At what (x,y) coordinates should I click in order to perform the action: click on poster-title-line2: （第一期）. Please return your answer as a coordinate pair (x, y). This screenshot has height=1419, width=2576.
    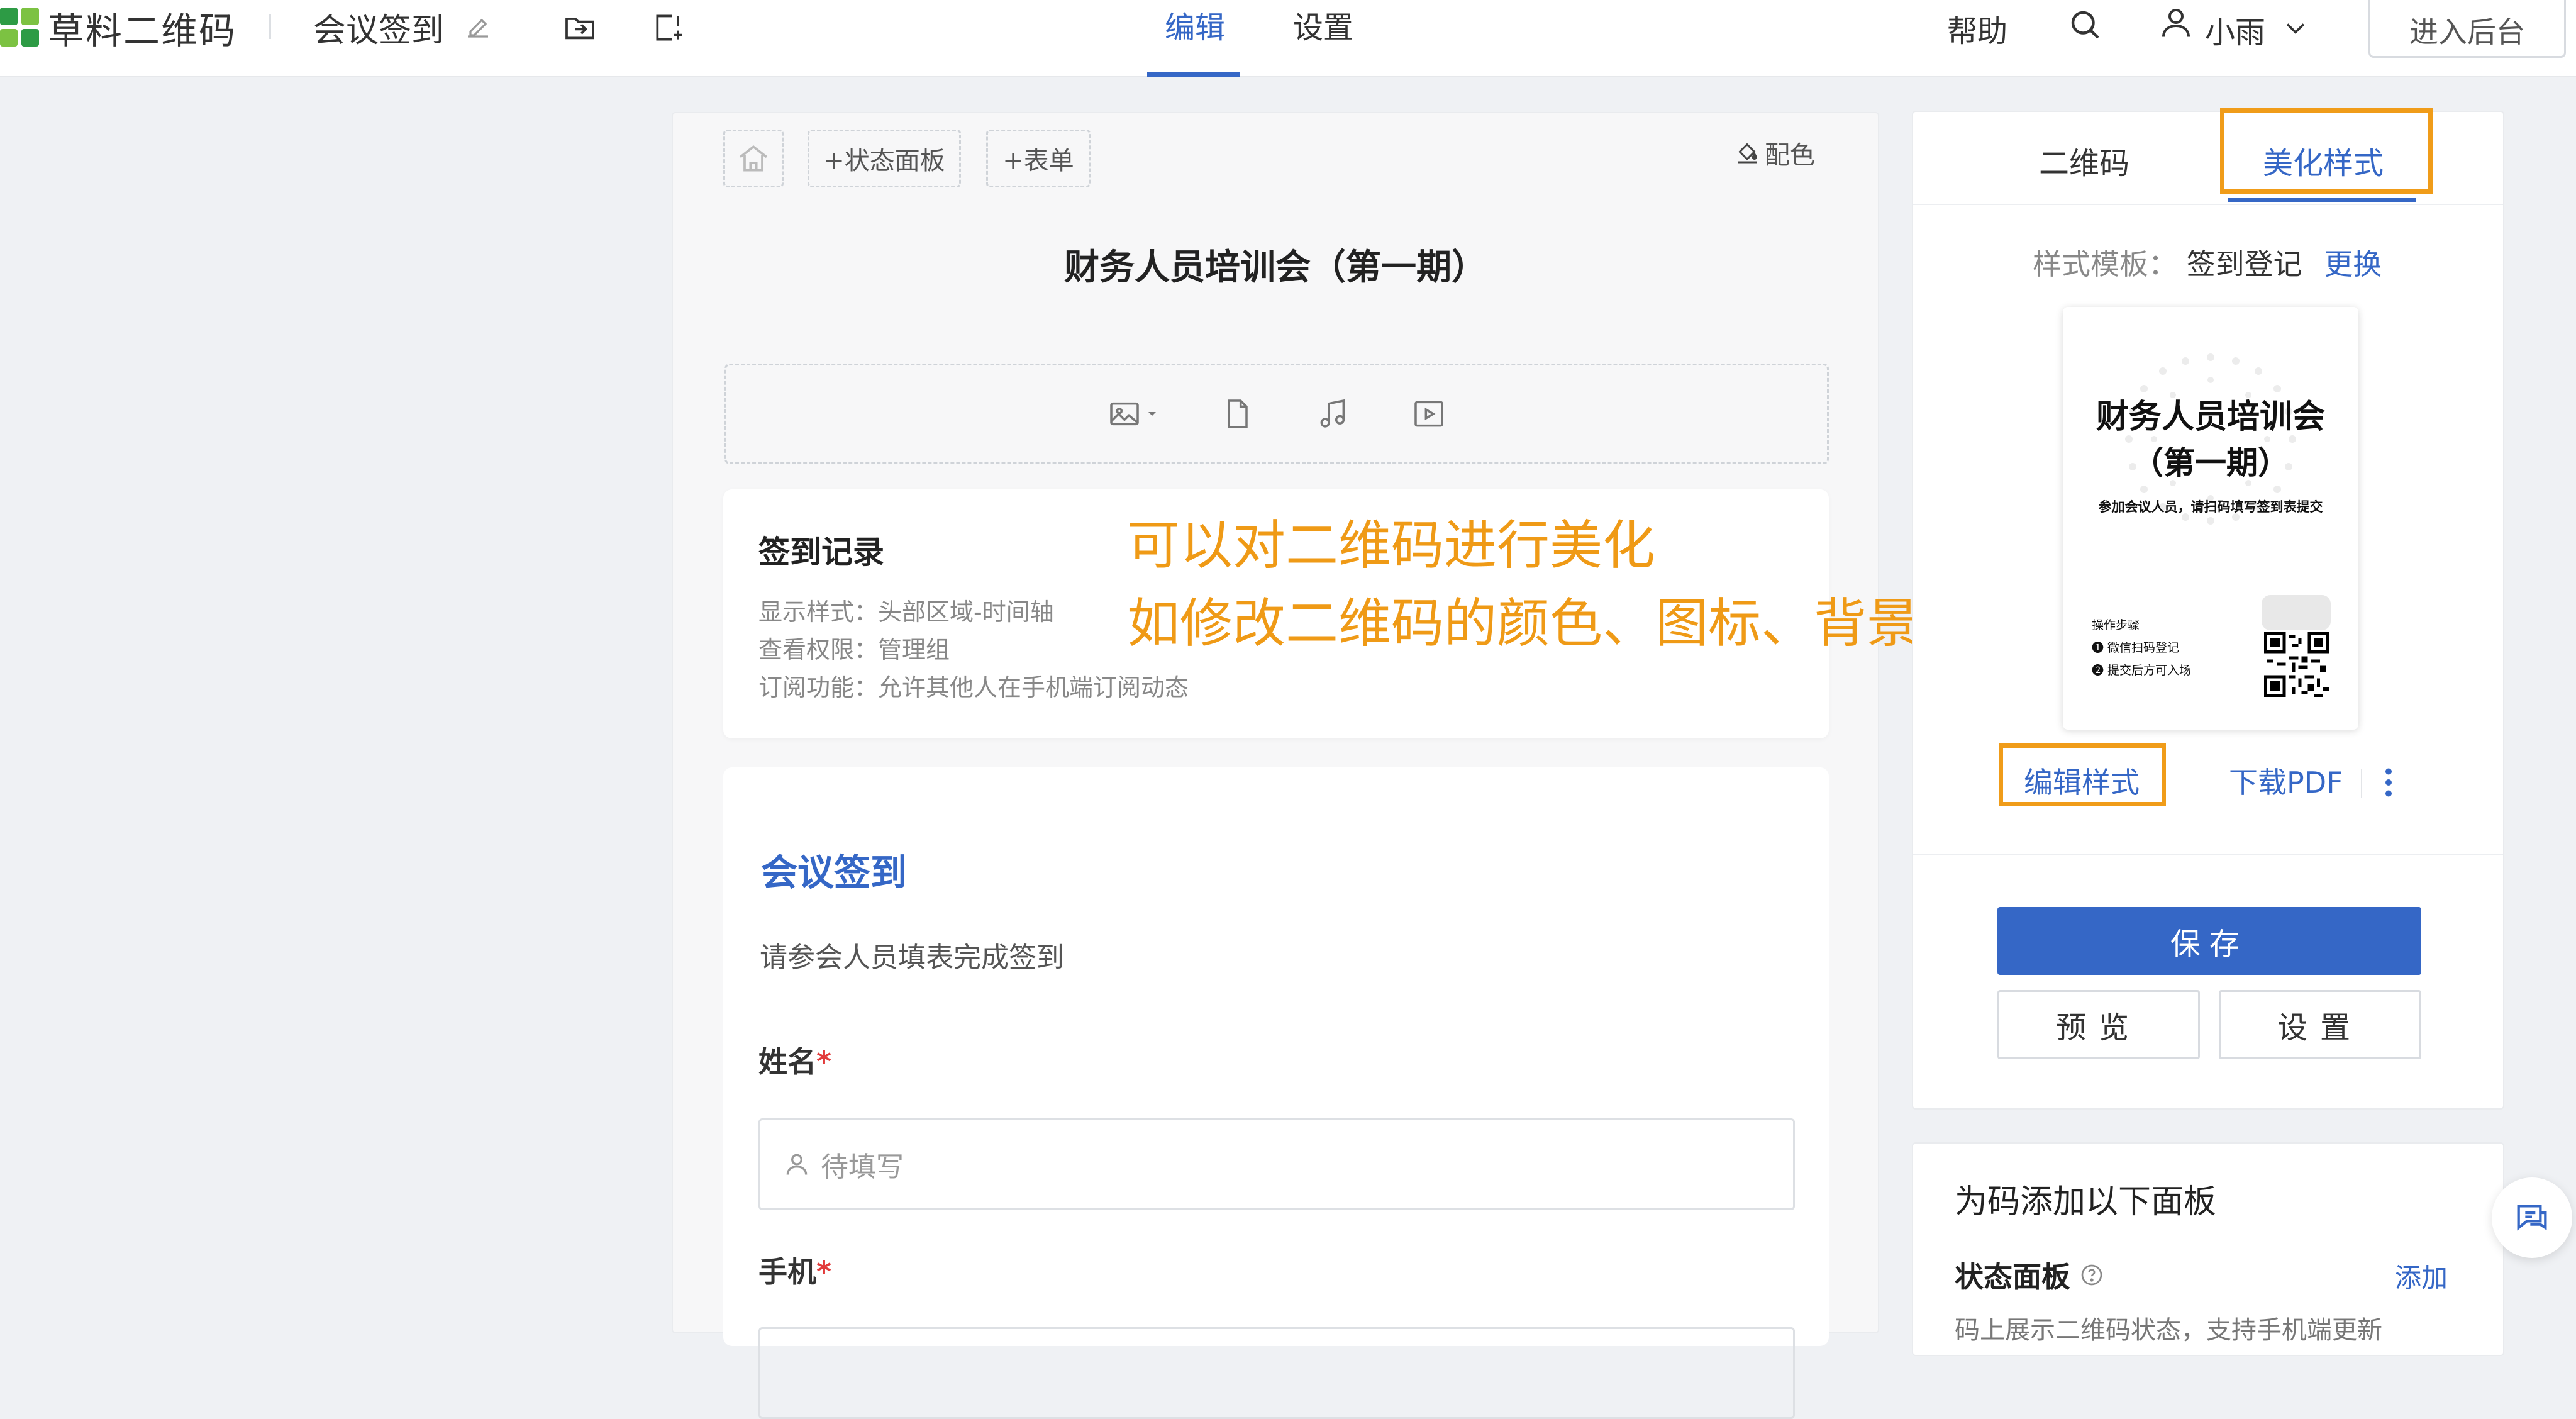
    Looking at the image, I should click on (2210, 463).